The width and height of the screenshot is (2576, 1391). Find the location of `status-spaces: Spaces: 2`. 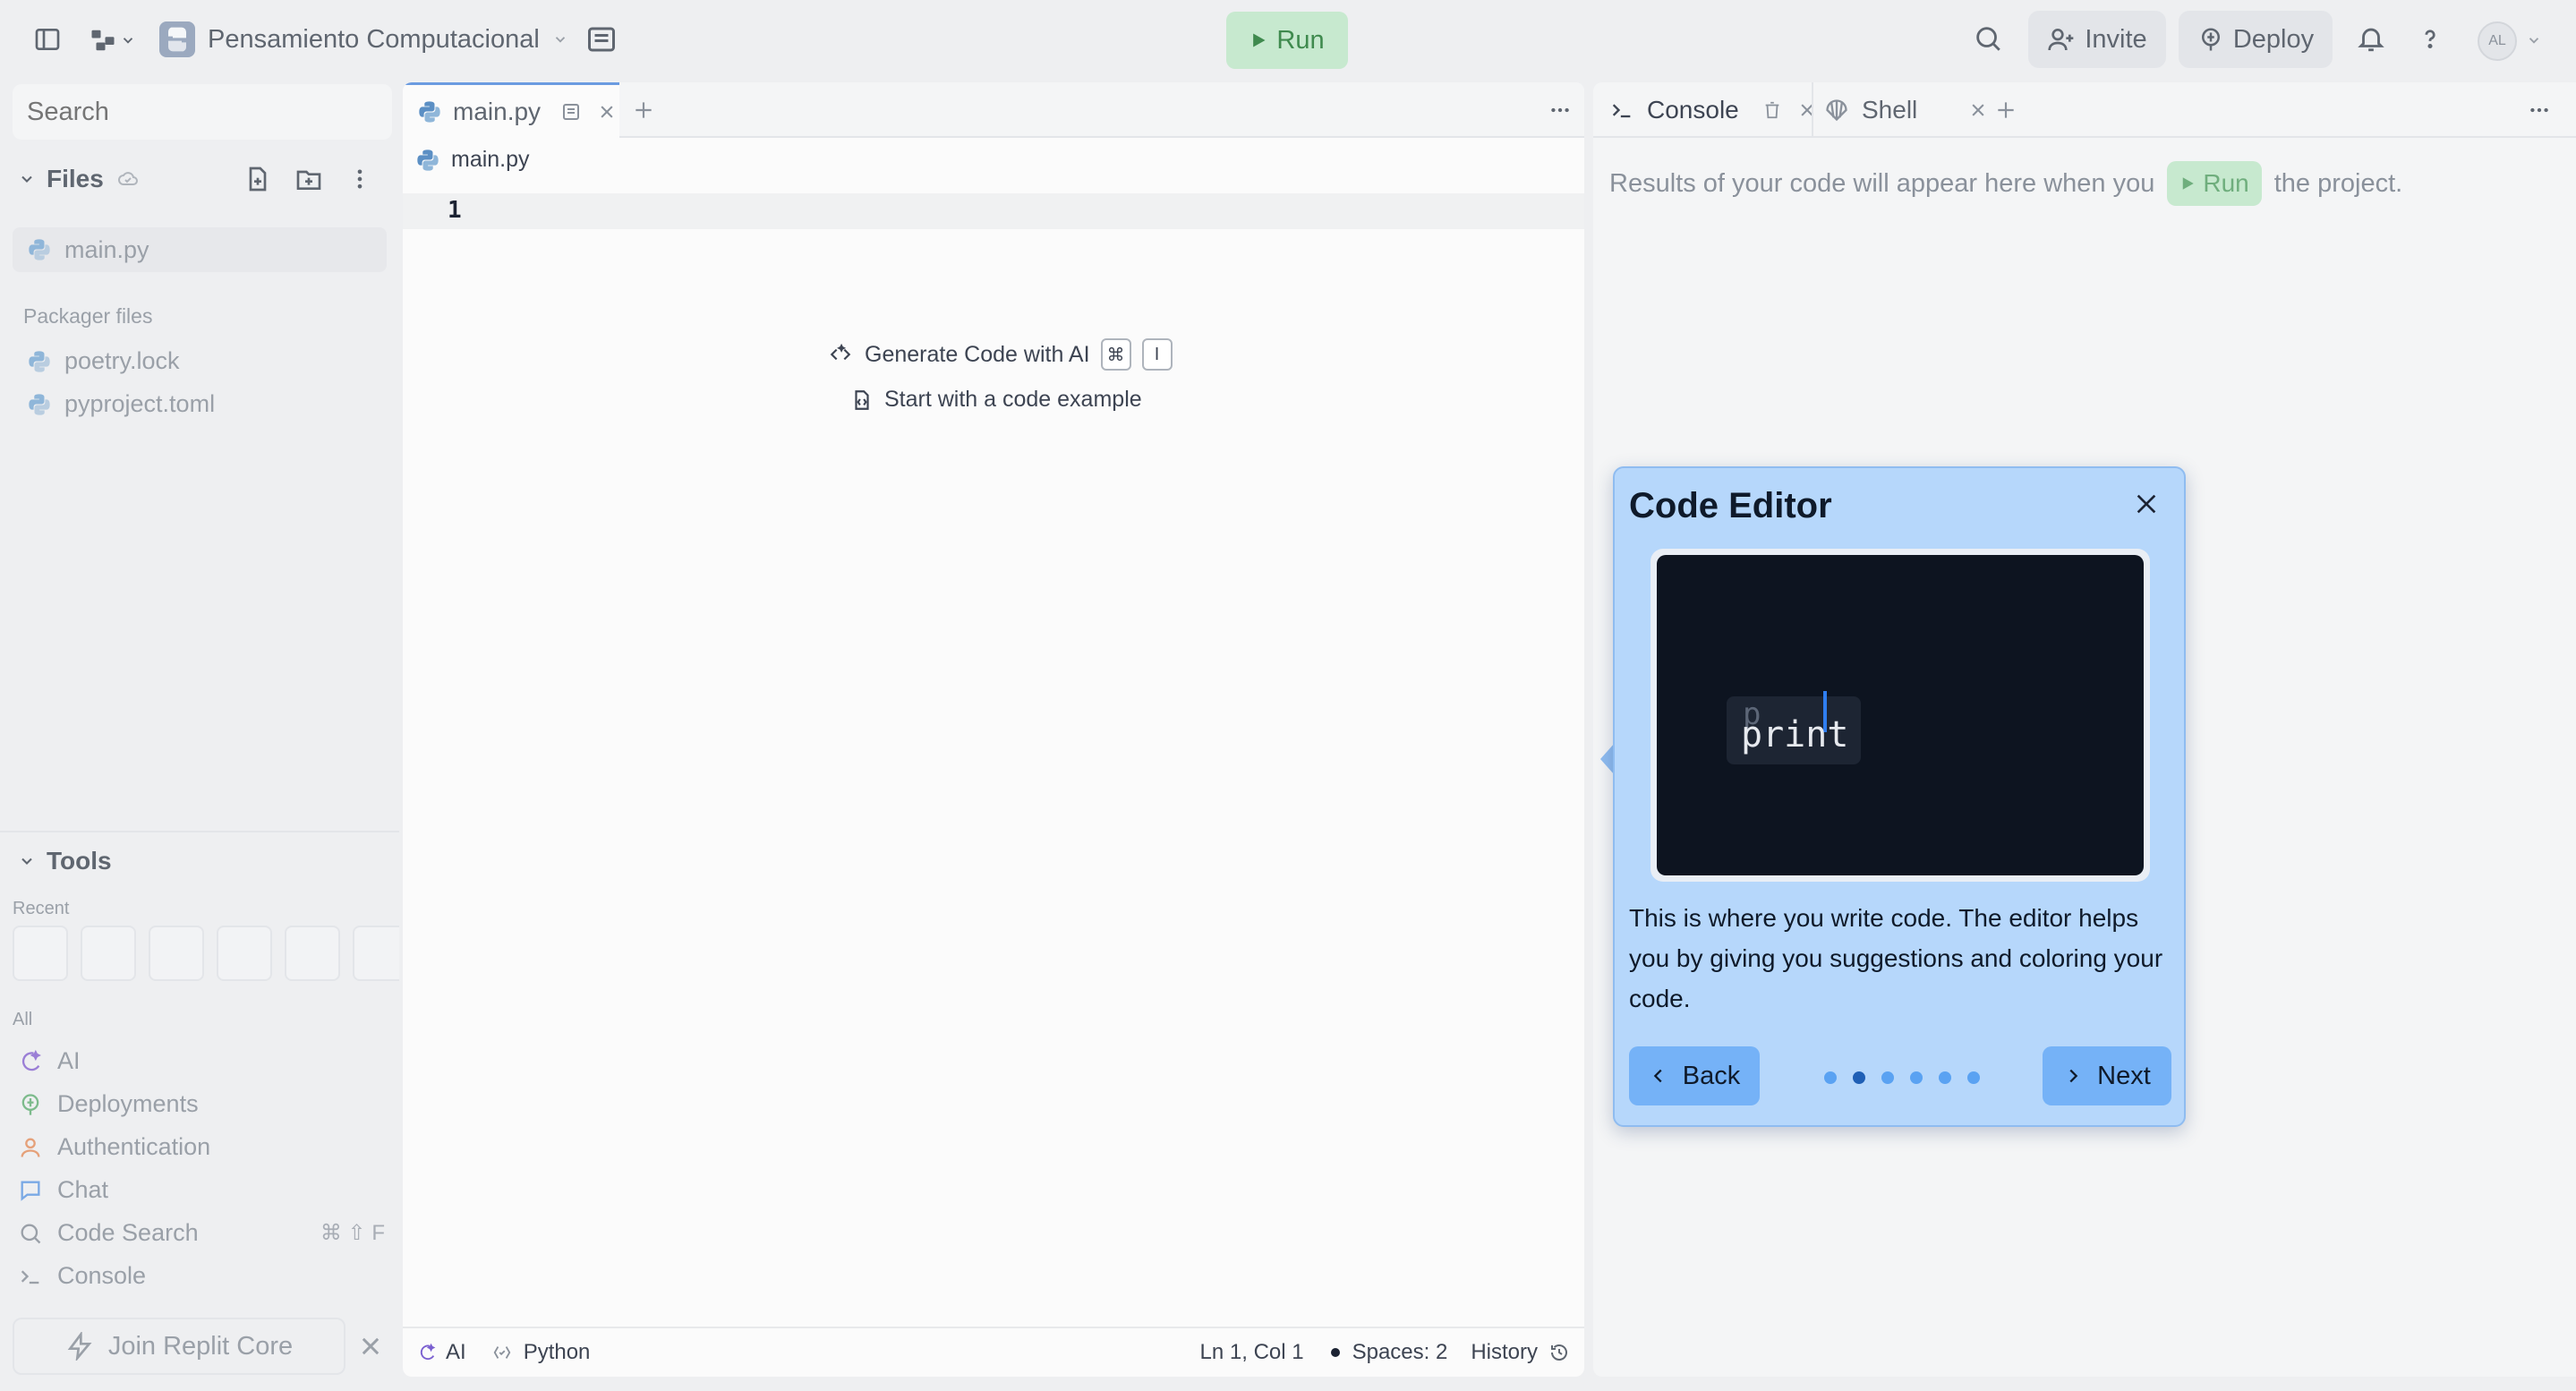

status-spaces: Spaces: 2 is located at coordinates (1400, 1352).